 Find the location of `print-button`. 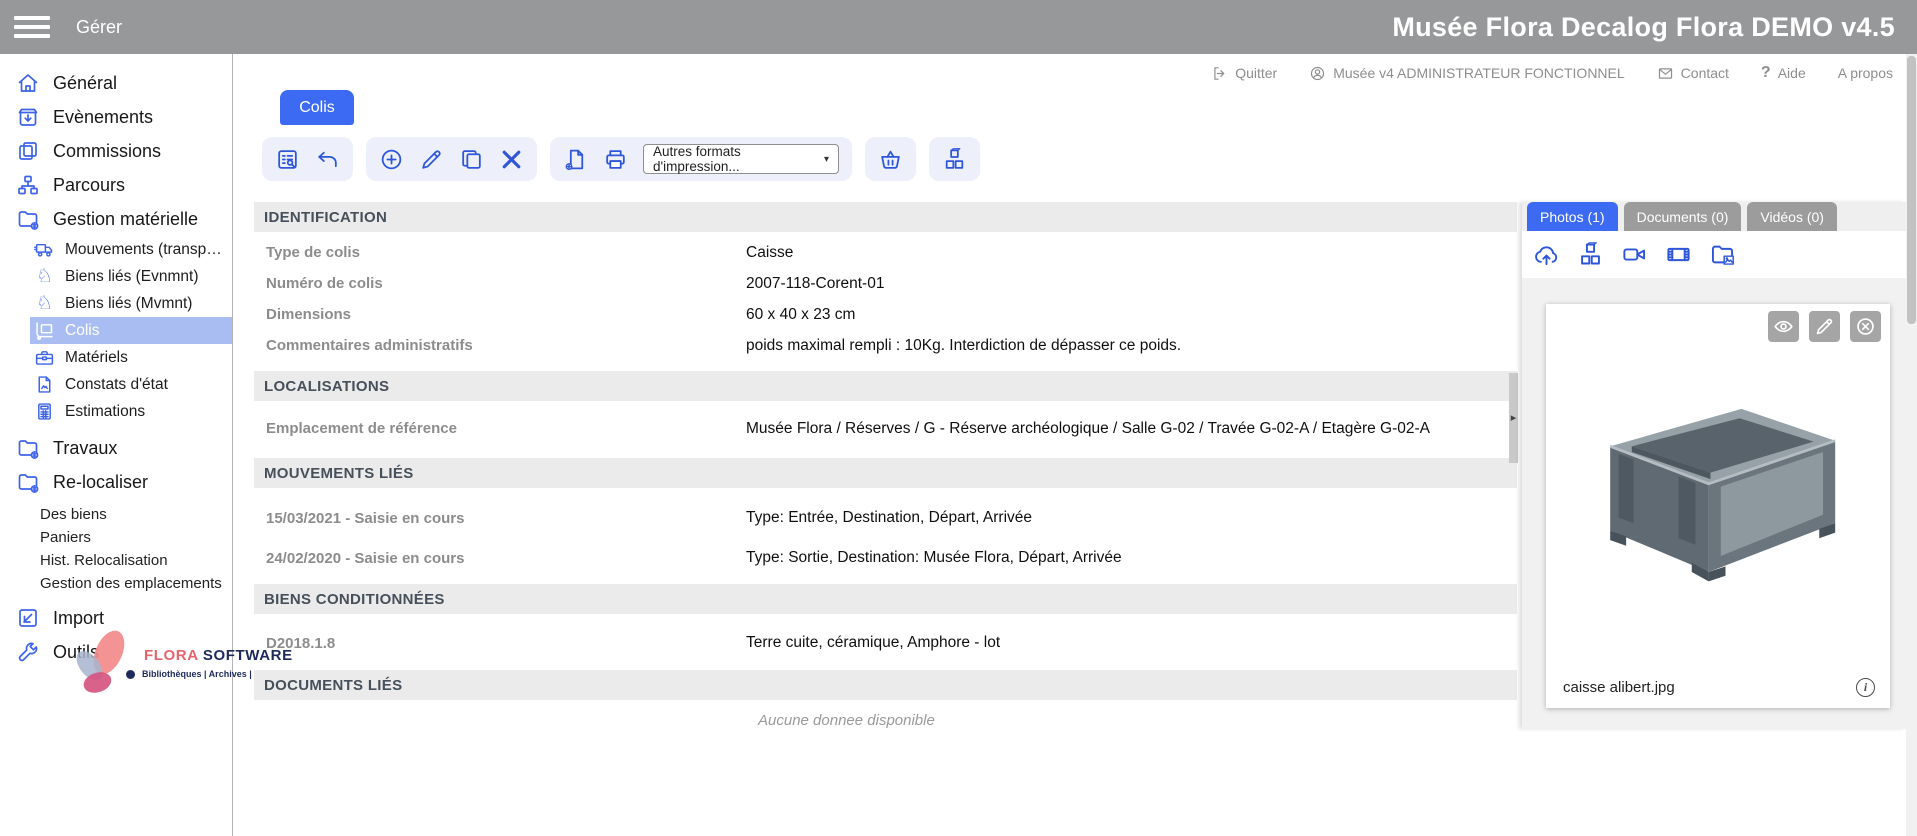

print-button is located at coordinates (615, 159).